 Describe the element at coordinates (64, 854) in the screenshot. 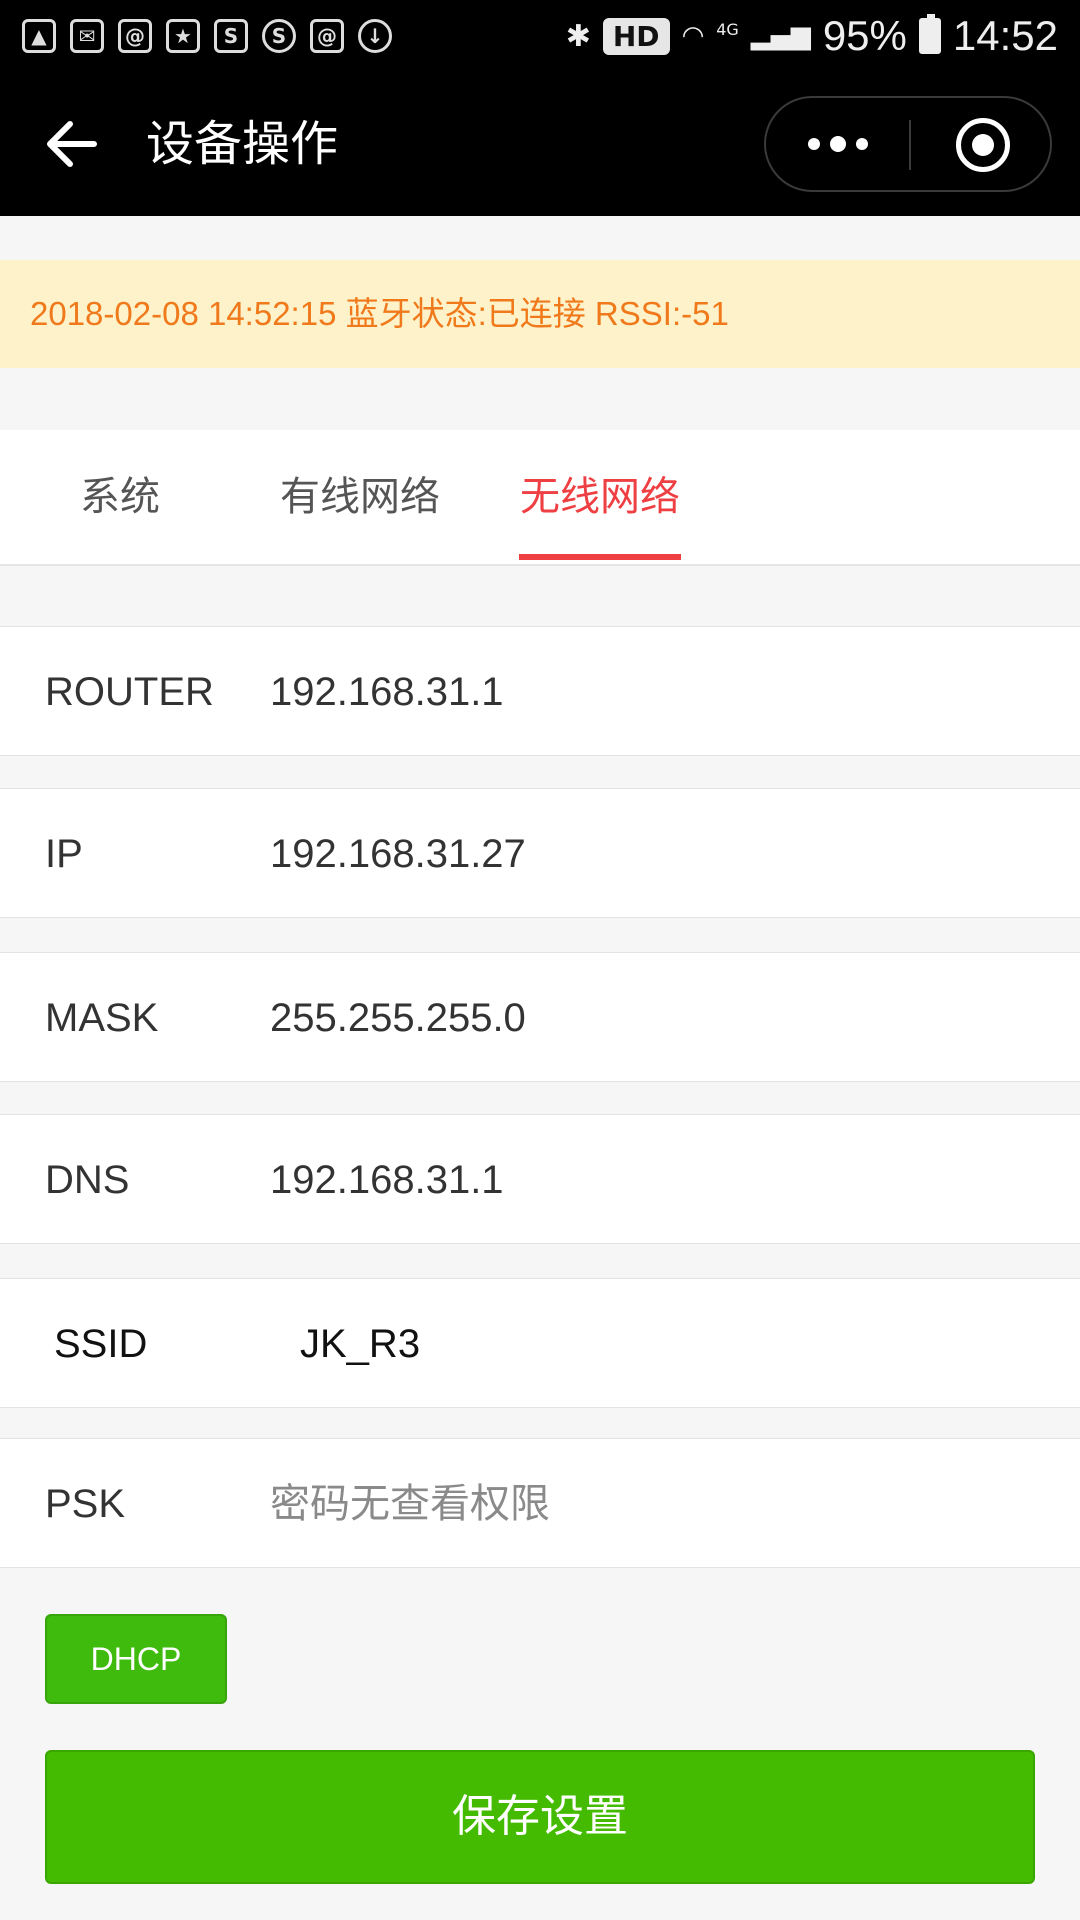

I see `ip-label: IP` at that location.